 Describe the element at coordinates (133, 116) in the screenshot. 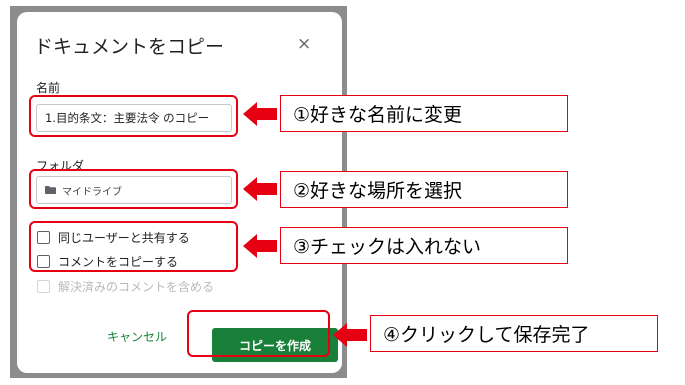

I see `name-field-highlight` at that location.